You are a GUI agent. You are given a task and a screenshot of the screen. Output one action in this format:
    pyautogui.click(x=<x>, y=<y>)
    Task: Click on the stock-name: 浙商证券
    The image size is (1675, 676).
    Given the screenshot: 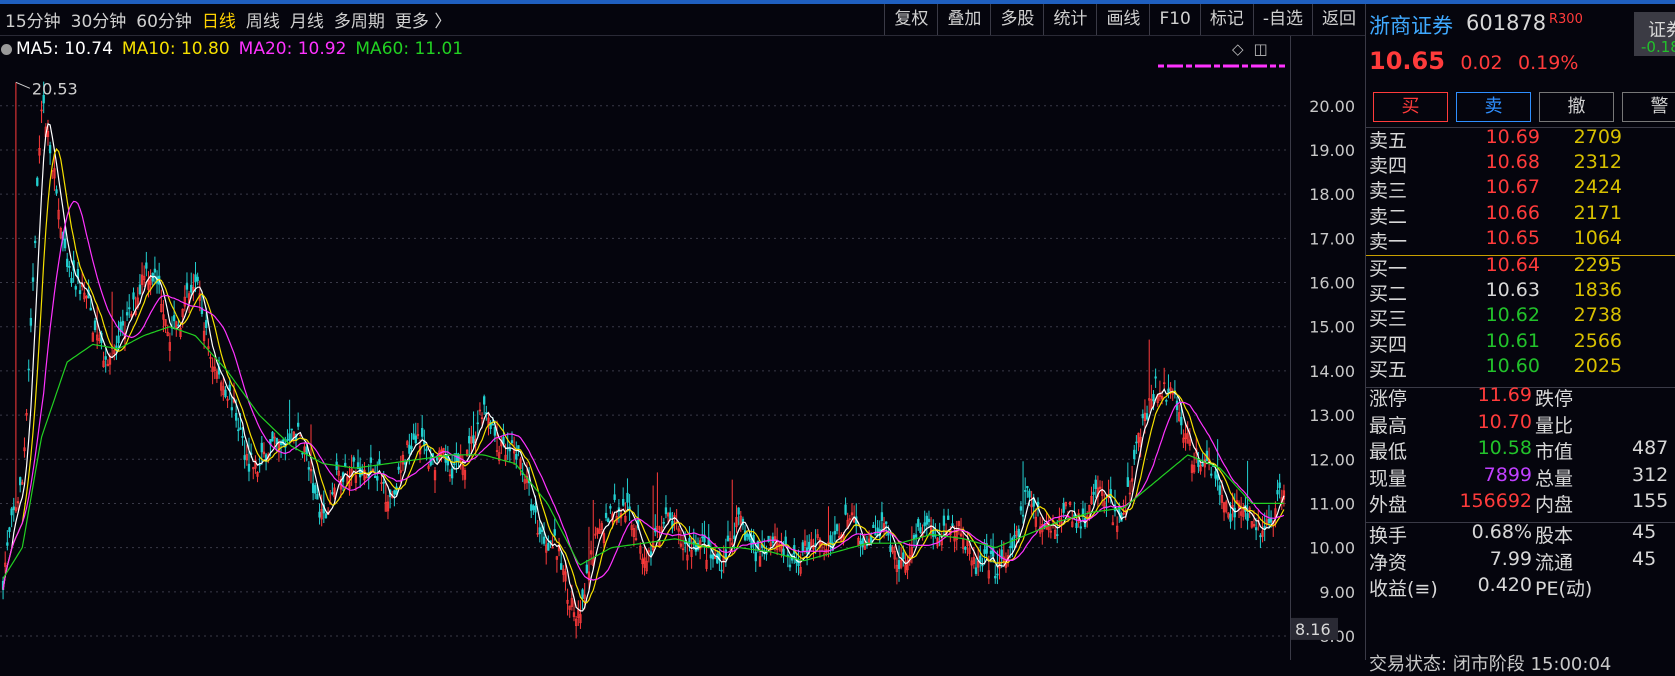 What is the action you would take?
    pyautogui.click(x=1411, y=25)
    